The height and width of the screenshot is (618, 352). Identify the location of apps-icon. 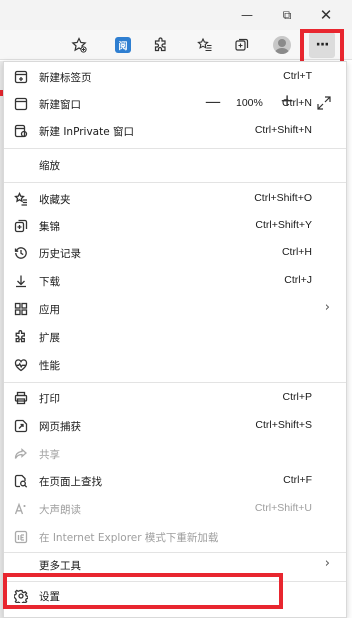
(21, 309).